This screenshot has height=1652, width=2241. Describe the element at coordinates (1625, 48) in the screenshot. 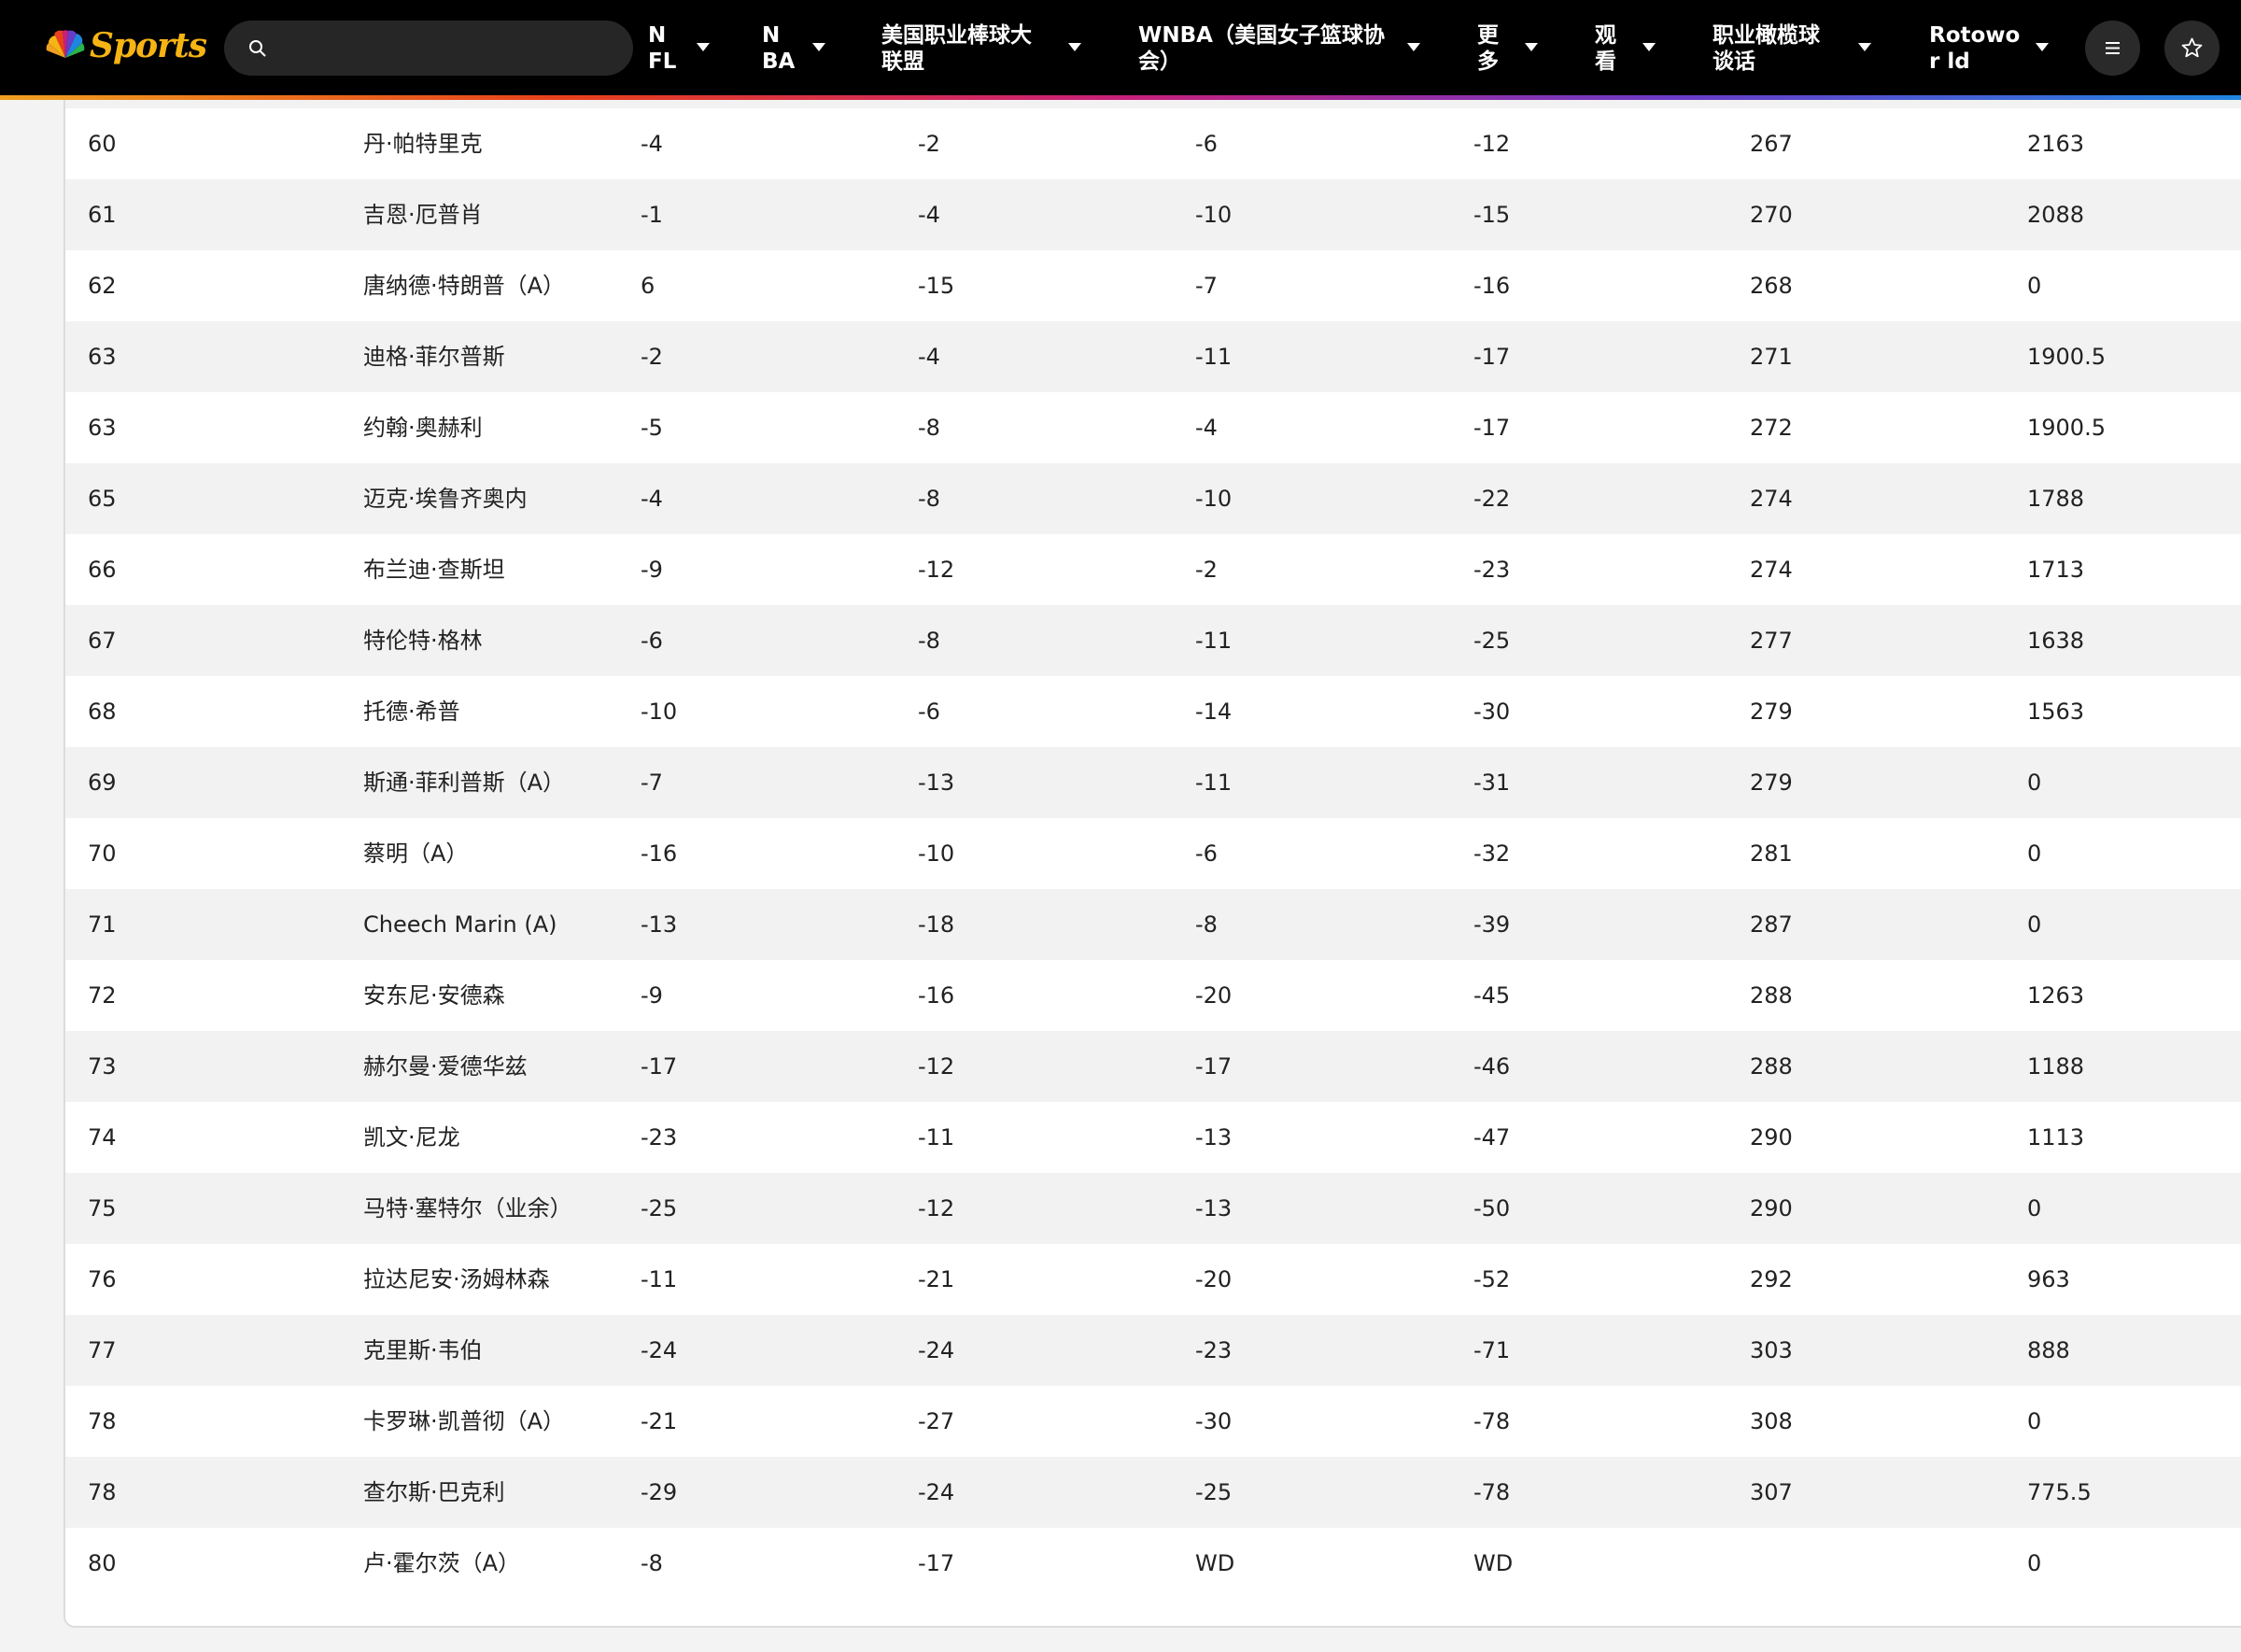

I see `nav-watch: 观看` at that location.